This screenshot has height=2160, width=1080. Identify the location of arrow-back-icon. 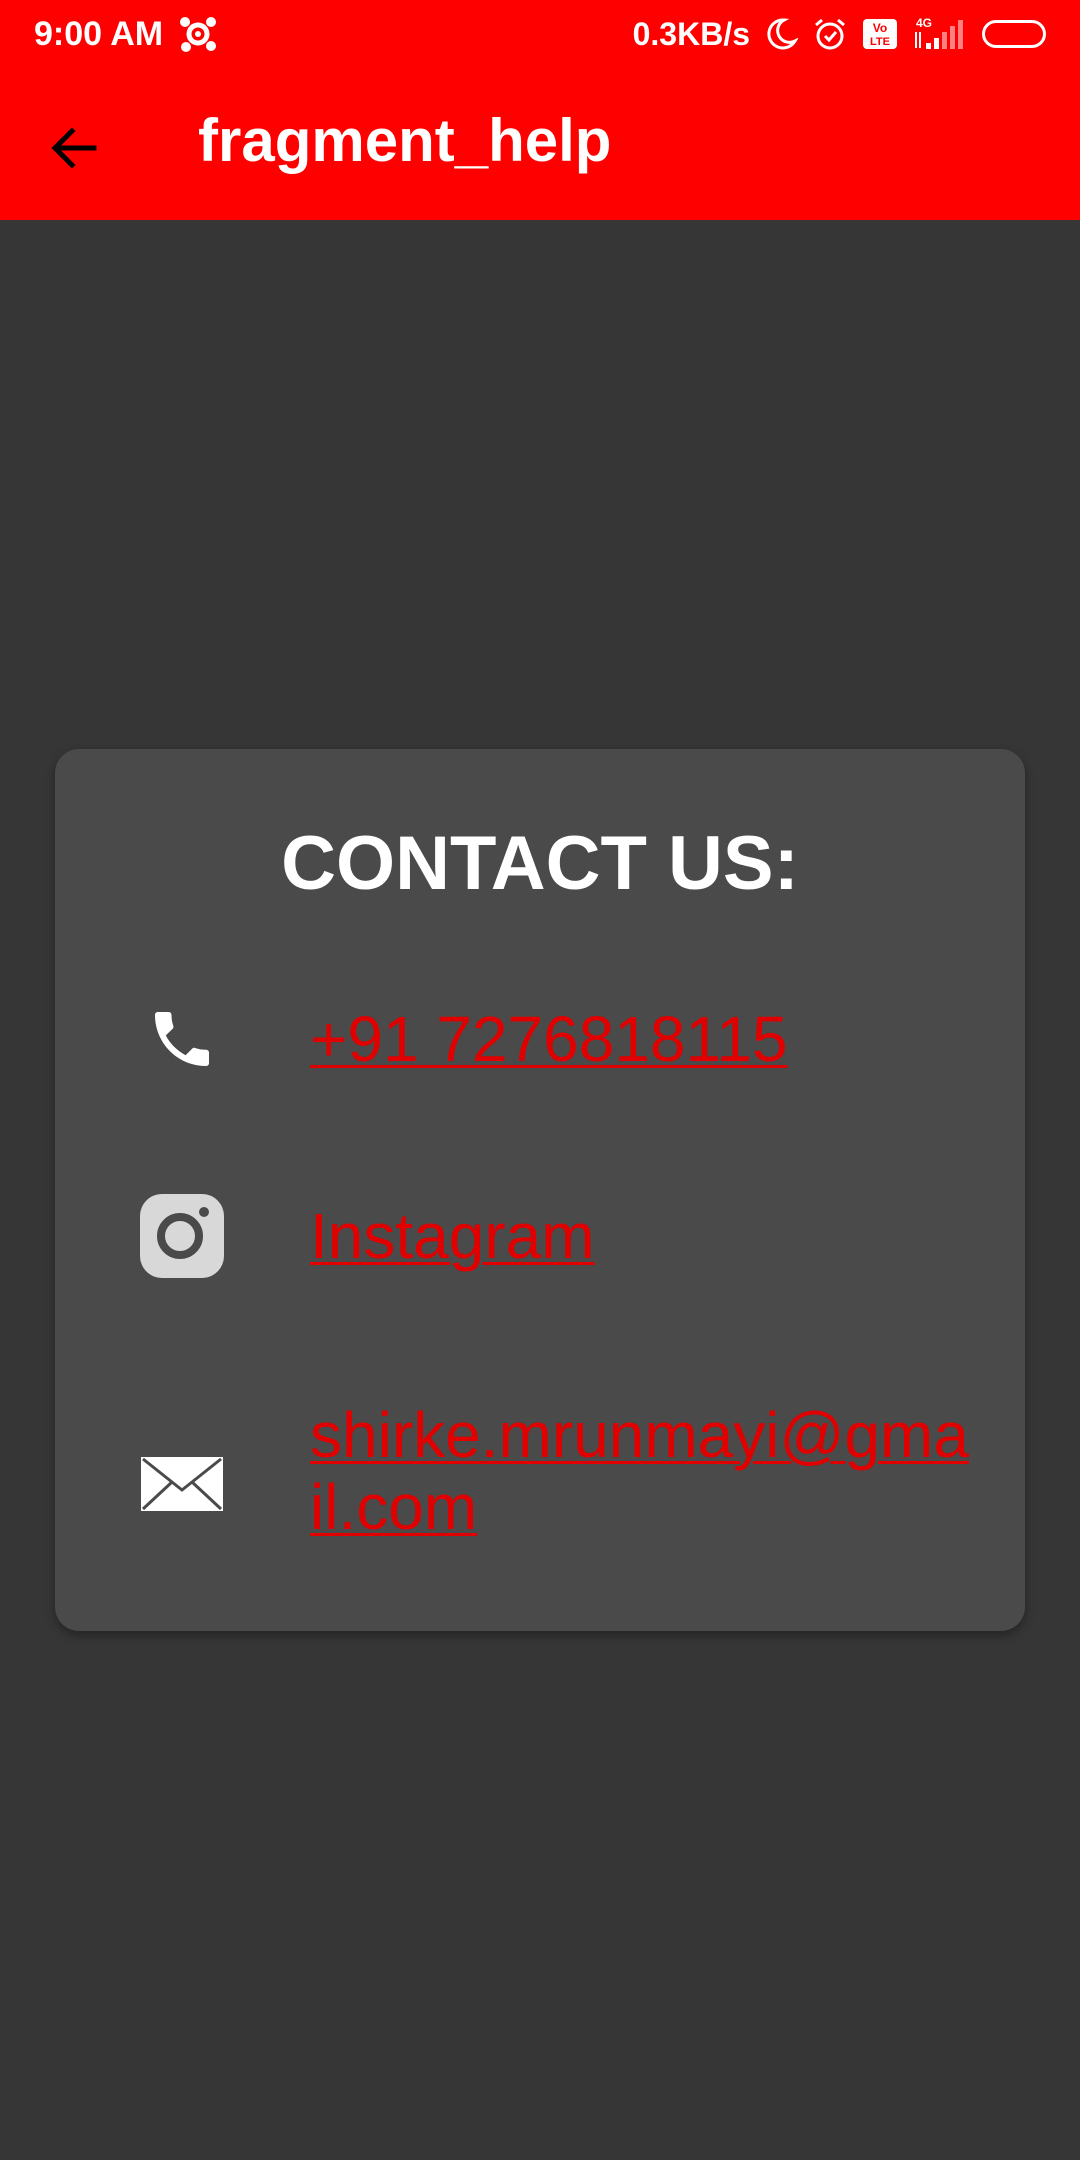
(74, 148).